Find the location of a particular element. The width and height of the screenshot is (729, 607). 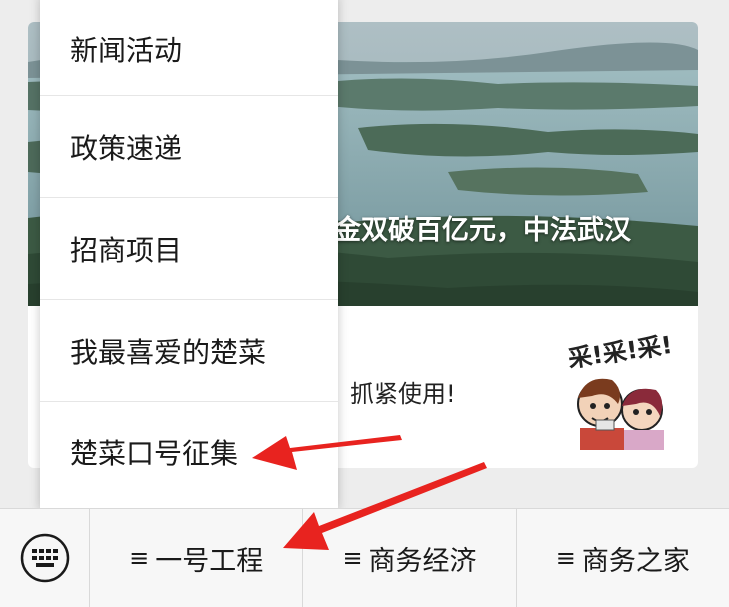

bottom-menu-business-home: ≡ 商务之家 is located at coordinates (622, 557).